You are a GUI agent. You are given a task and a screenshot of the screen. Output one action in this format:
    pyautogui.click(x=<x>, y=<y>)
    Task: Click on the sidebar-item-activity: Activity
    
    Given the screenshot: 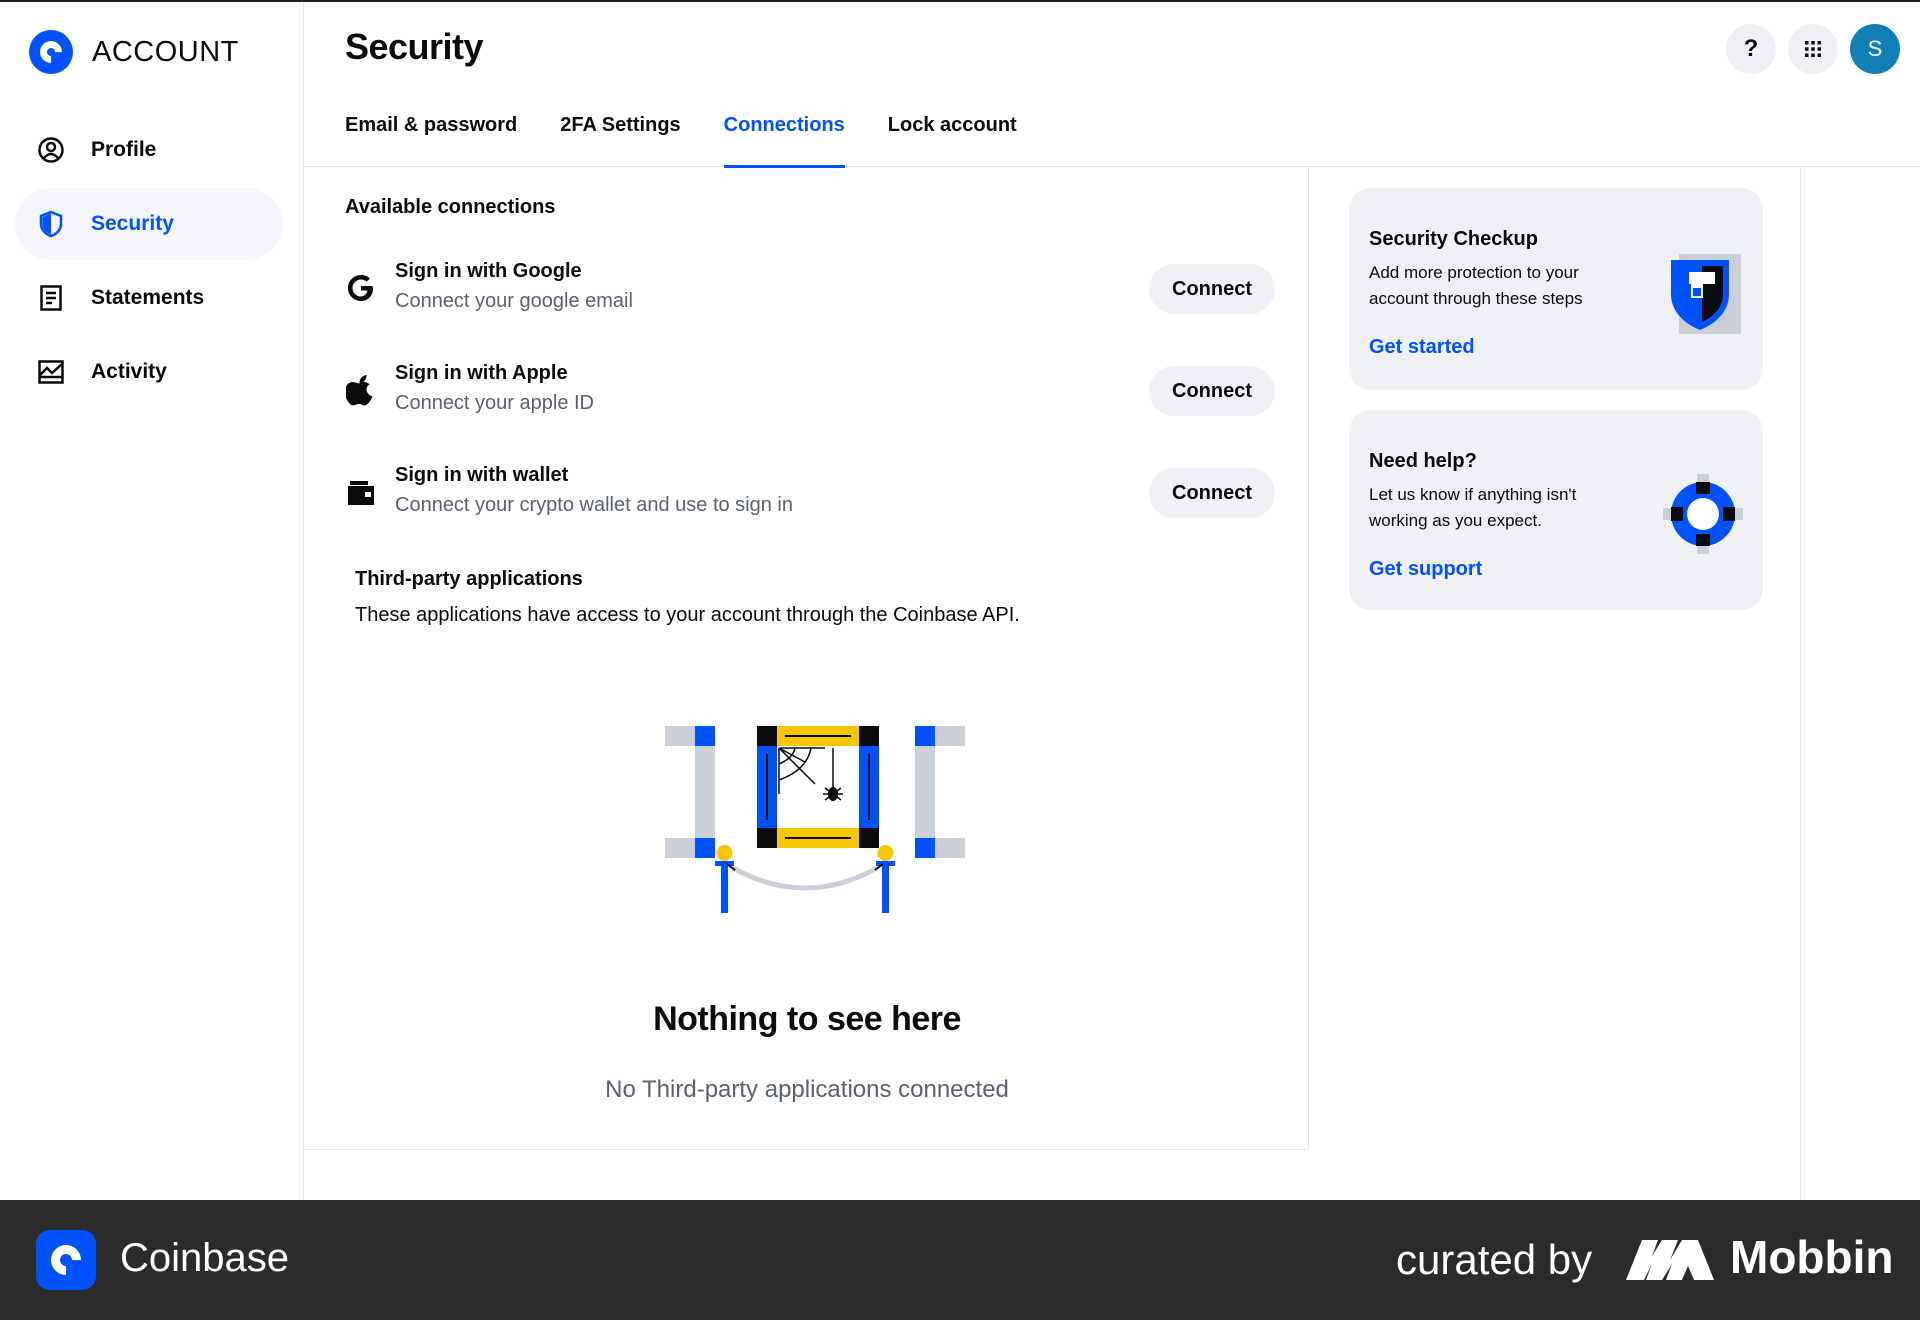 What is the action you would take?
    pyautogui.click(x=149, y=372)
    